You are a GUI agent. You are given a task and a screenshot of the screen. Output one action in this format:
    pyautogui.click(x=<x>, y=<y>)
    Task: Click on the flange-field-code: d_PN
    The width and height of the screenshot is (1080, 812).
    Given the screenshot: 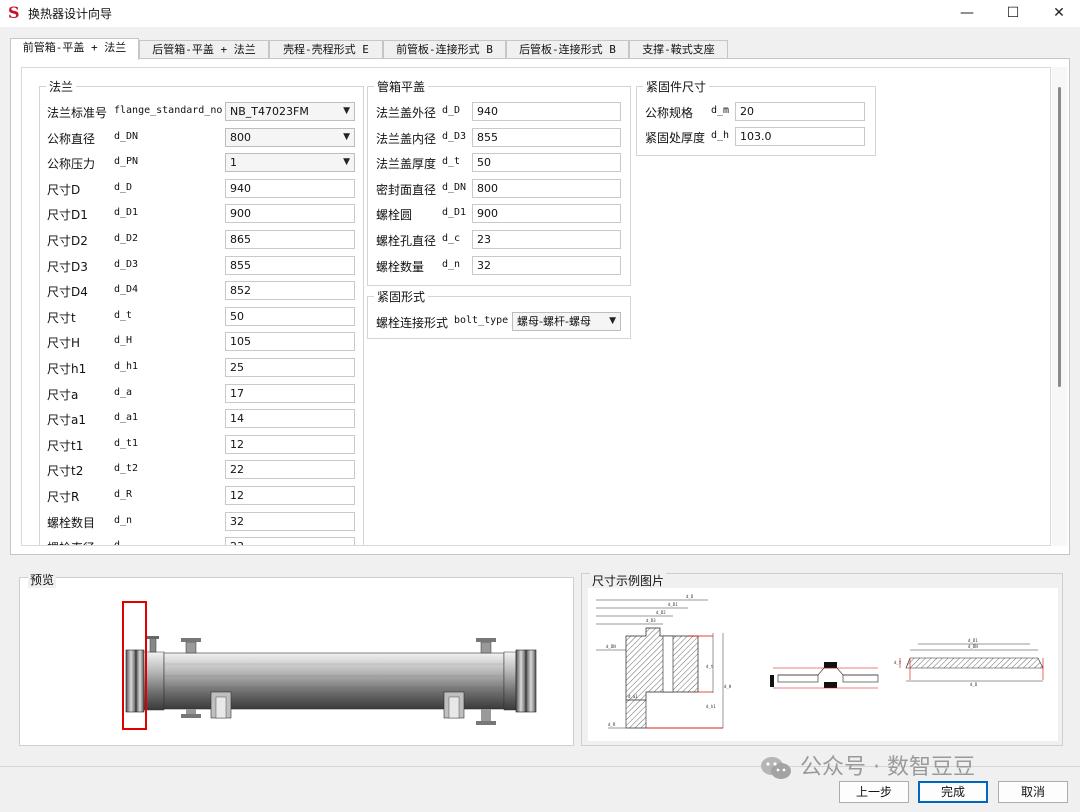 What is the action you would take?
    pyautogui.click(x=126, y=162)
    